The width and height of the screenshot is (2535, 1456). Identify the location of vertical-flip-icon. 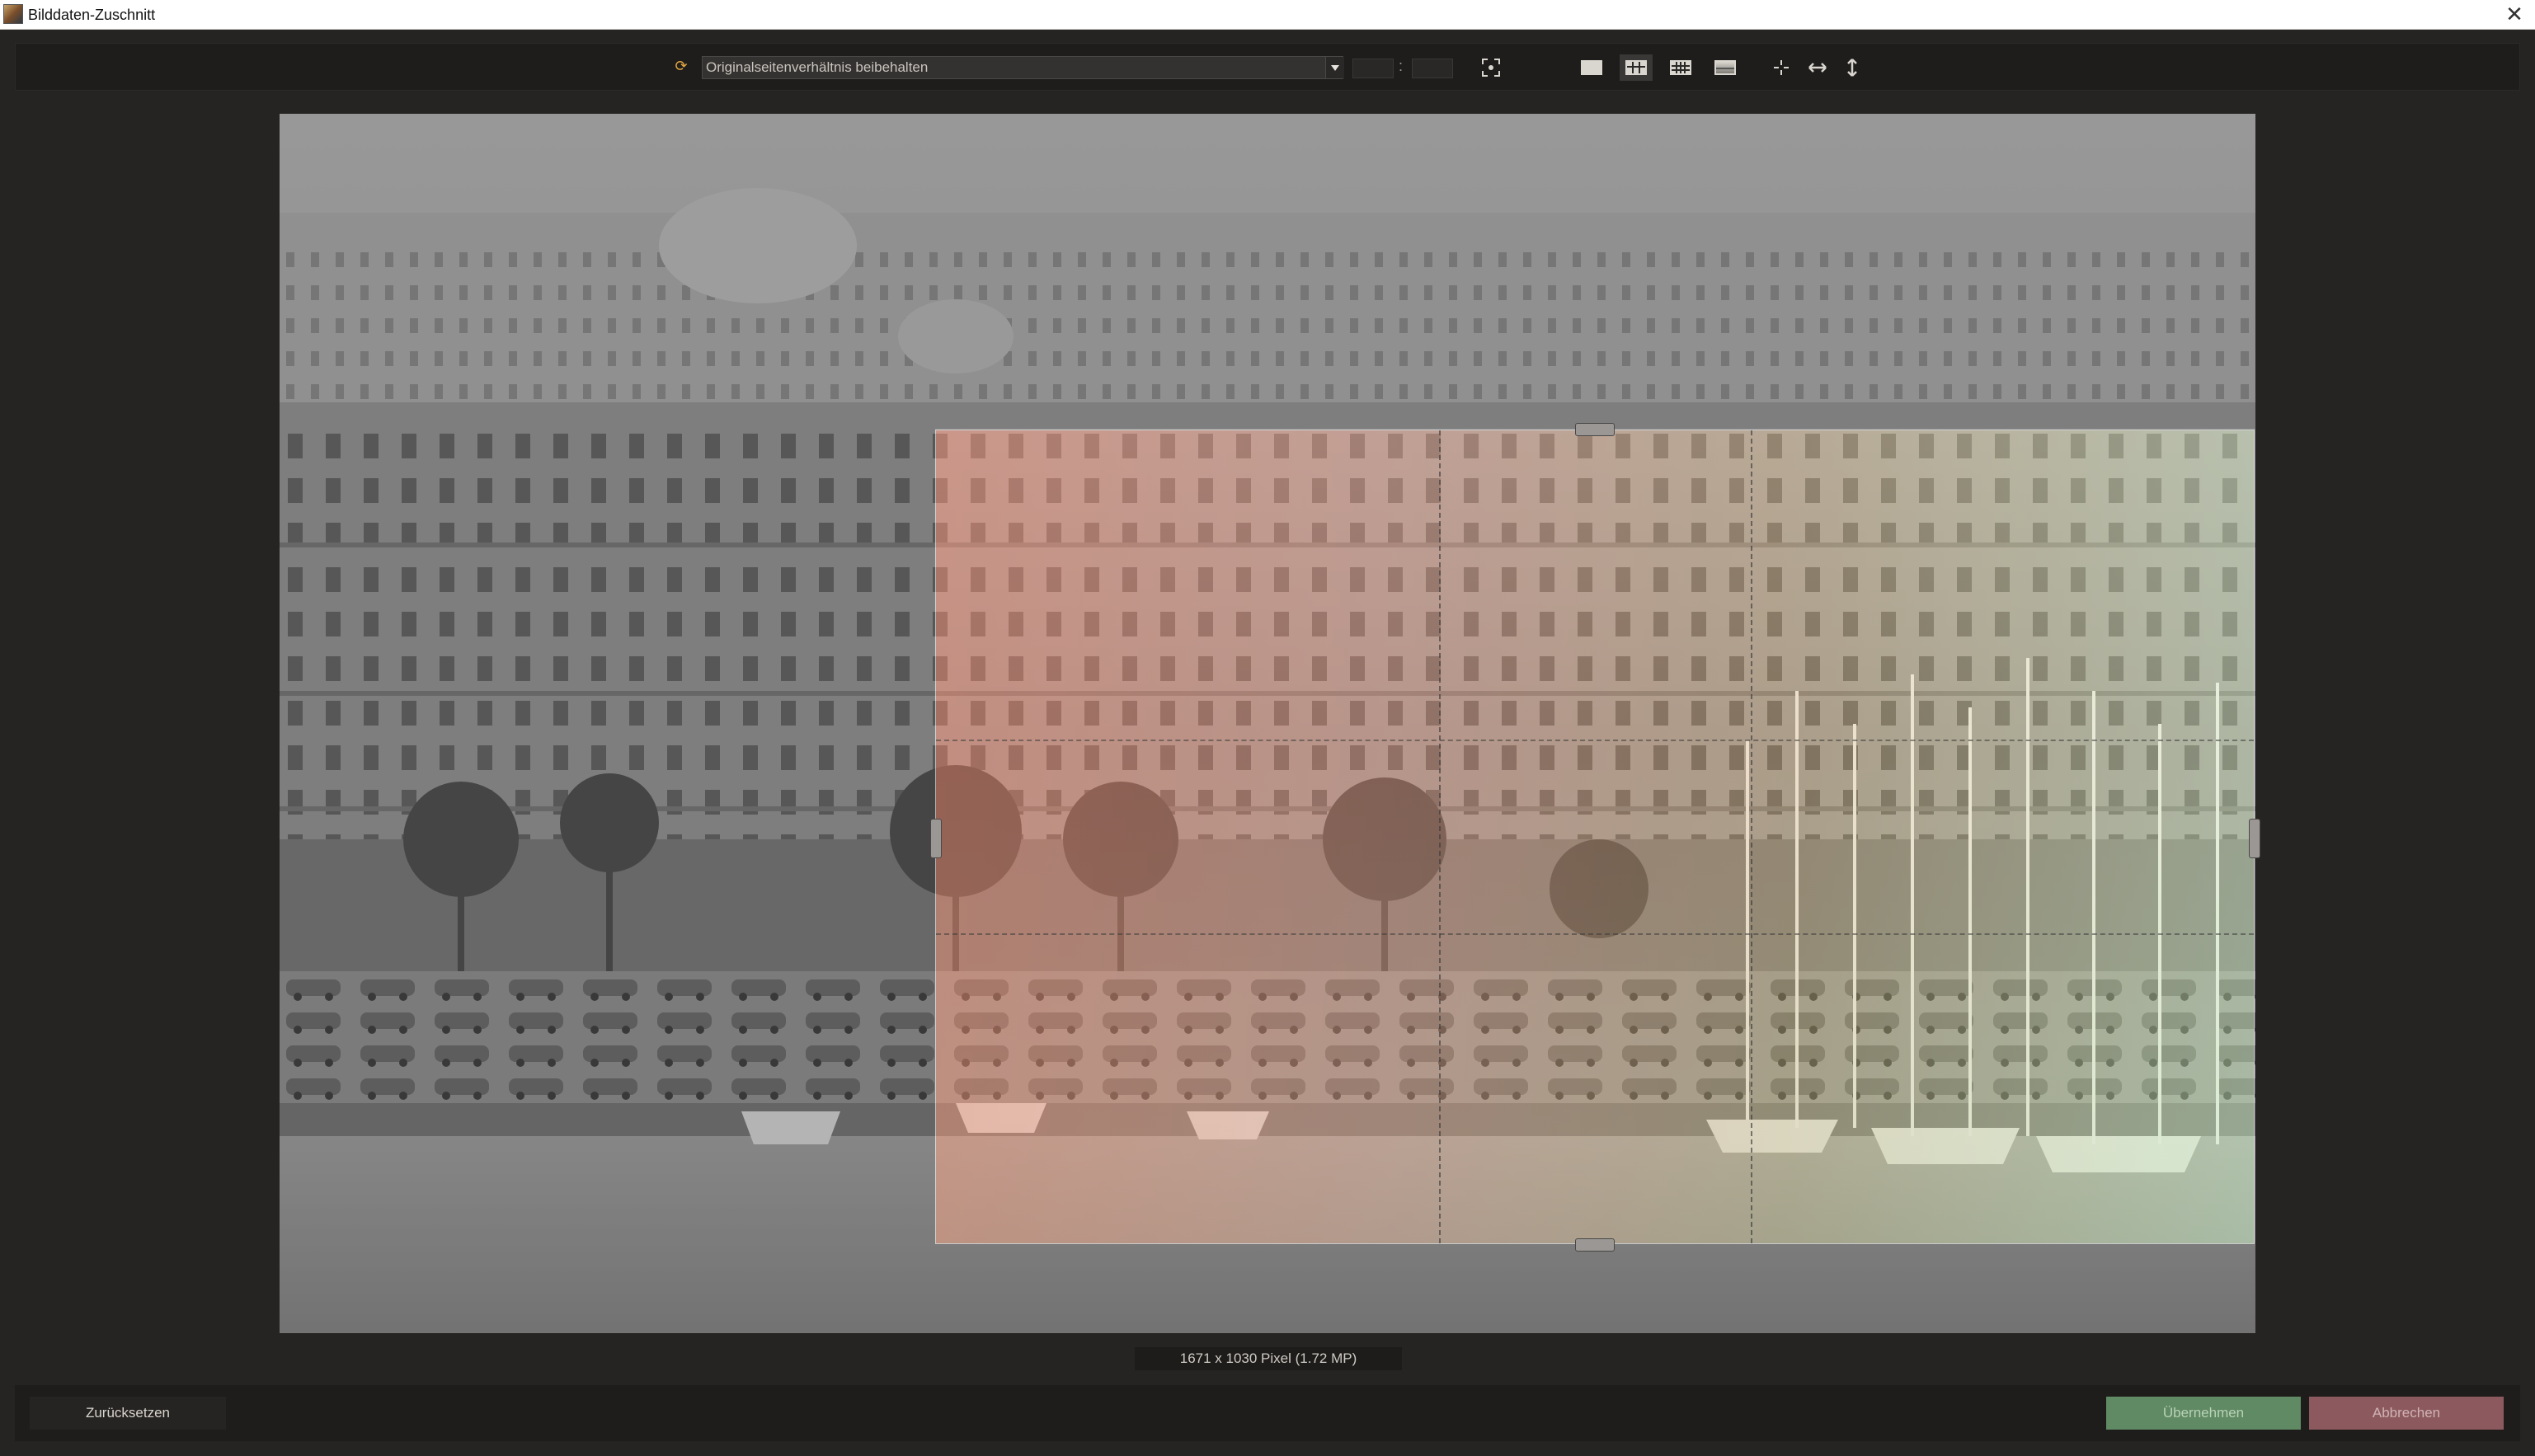
(1853, 67).